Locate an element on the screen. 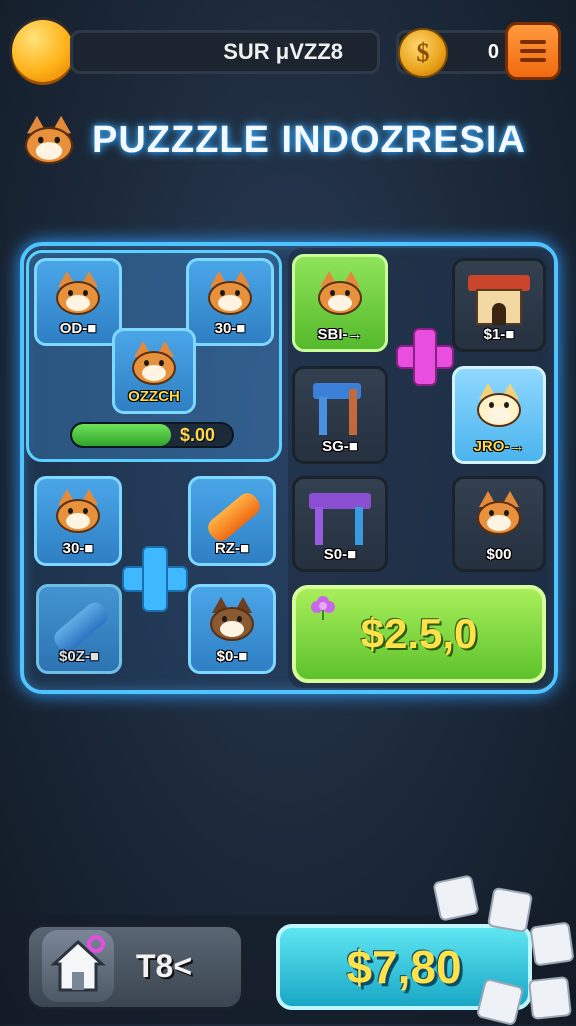  tile-label: $1-■ is located at coordinates (499, 334).